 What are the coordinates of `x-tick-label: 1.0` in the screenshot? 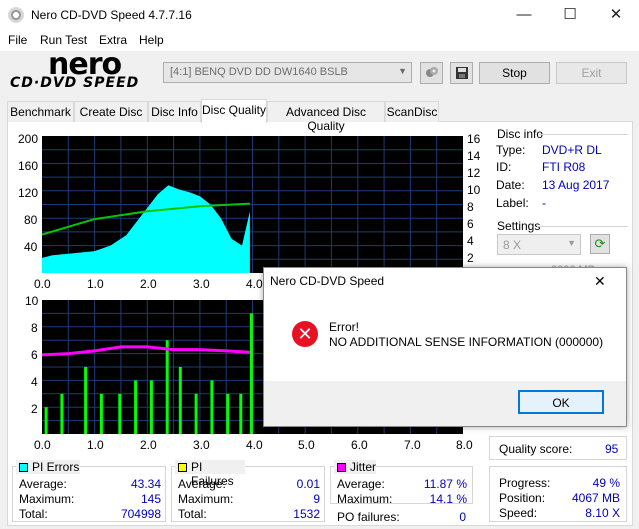 It's located at (95, 284).